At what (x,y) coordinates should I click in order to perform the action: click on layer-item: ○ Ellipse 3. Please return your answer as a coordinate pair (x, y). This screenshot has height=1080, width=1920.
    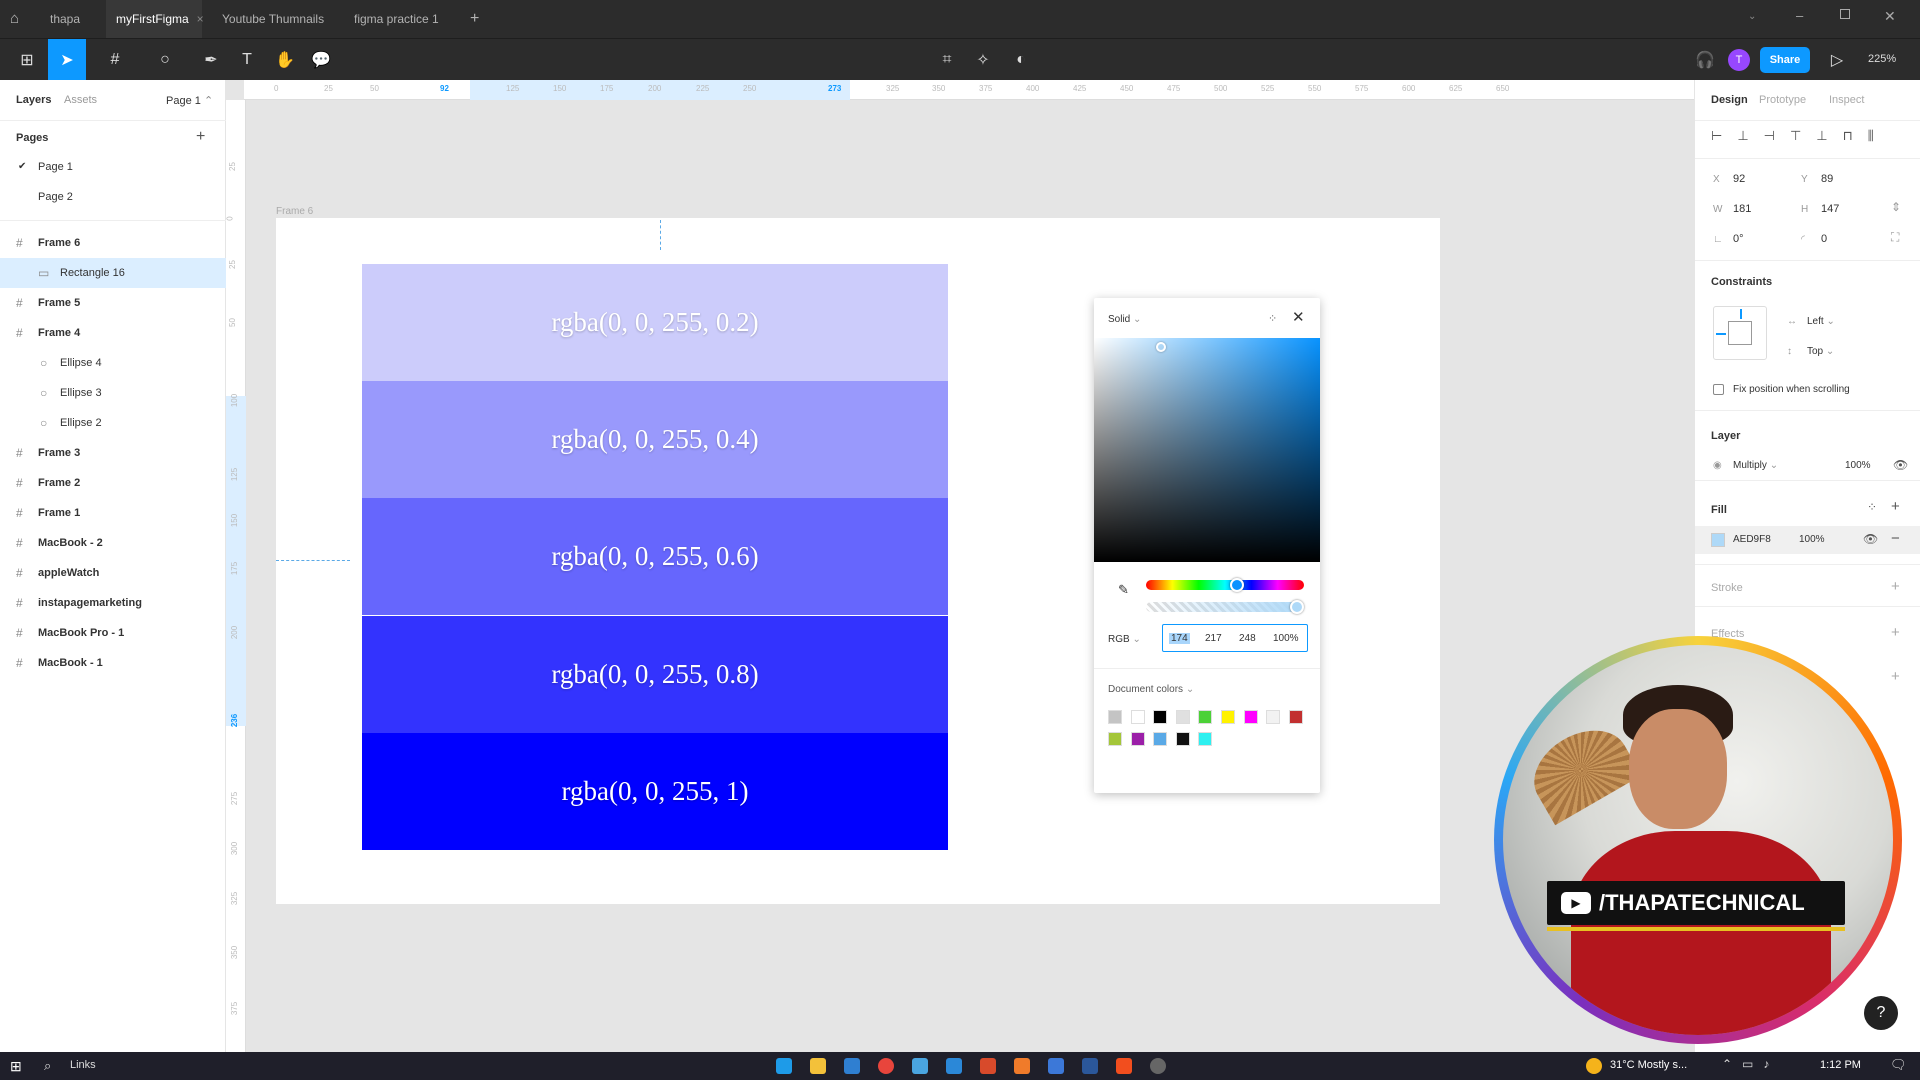
    Looking at the image, I should click on (113, 393).